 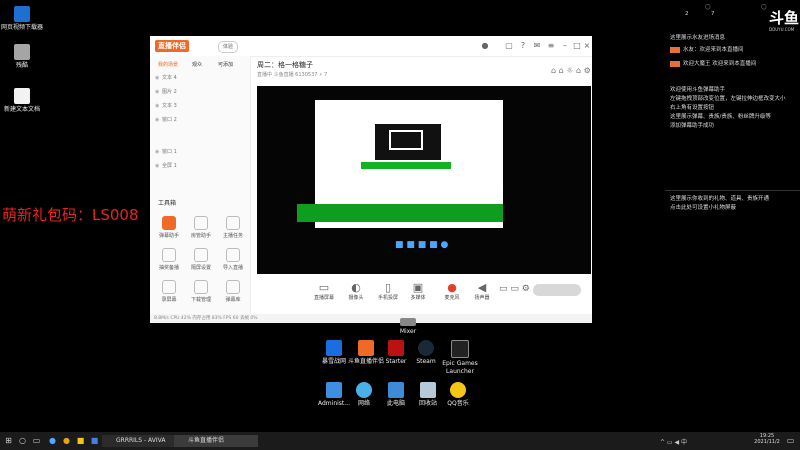 What do you see at coordinates (200, 152) in the screenshot?
I see `source-row: ◉ 窗口 1` at bounding box center [200, 152].